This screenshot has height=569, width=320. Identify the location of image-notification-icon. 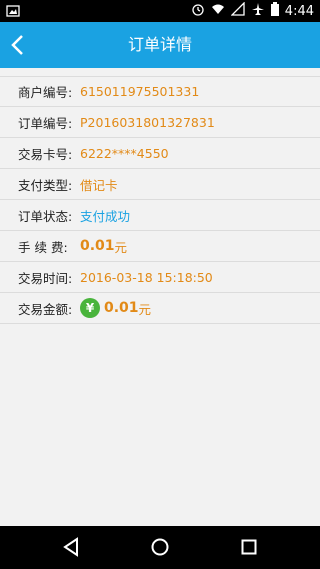
(13, 12).